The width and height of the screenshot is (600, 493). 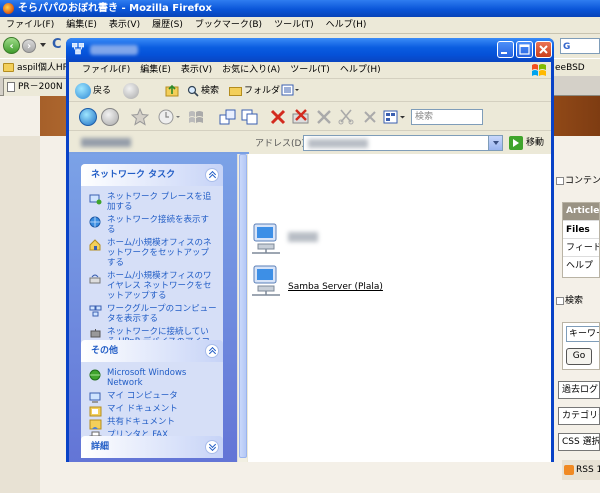 I want to click on back-button: 戻る, so click(x=93, y=91).